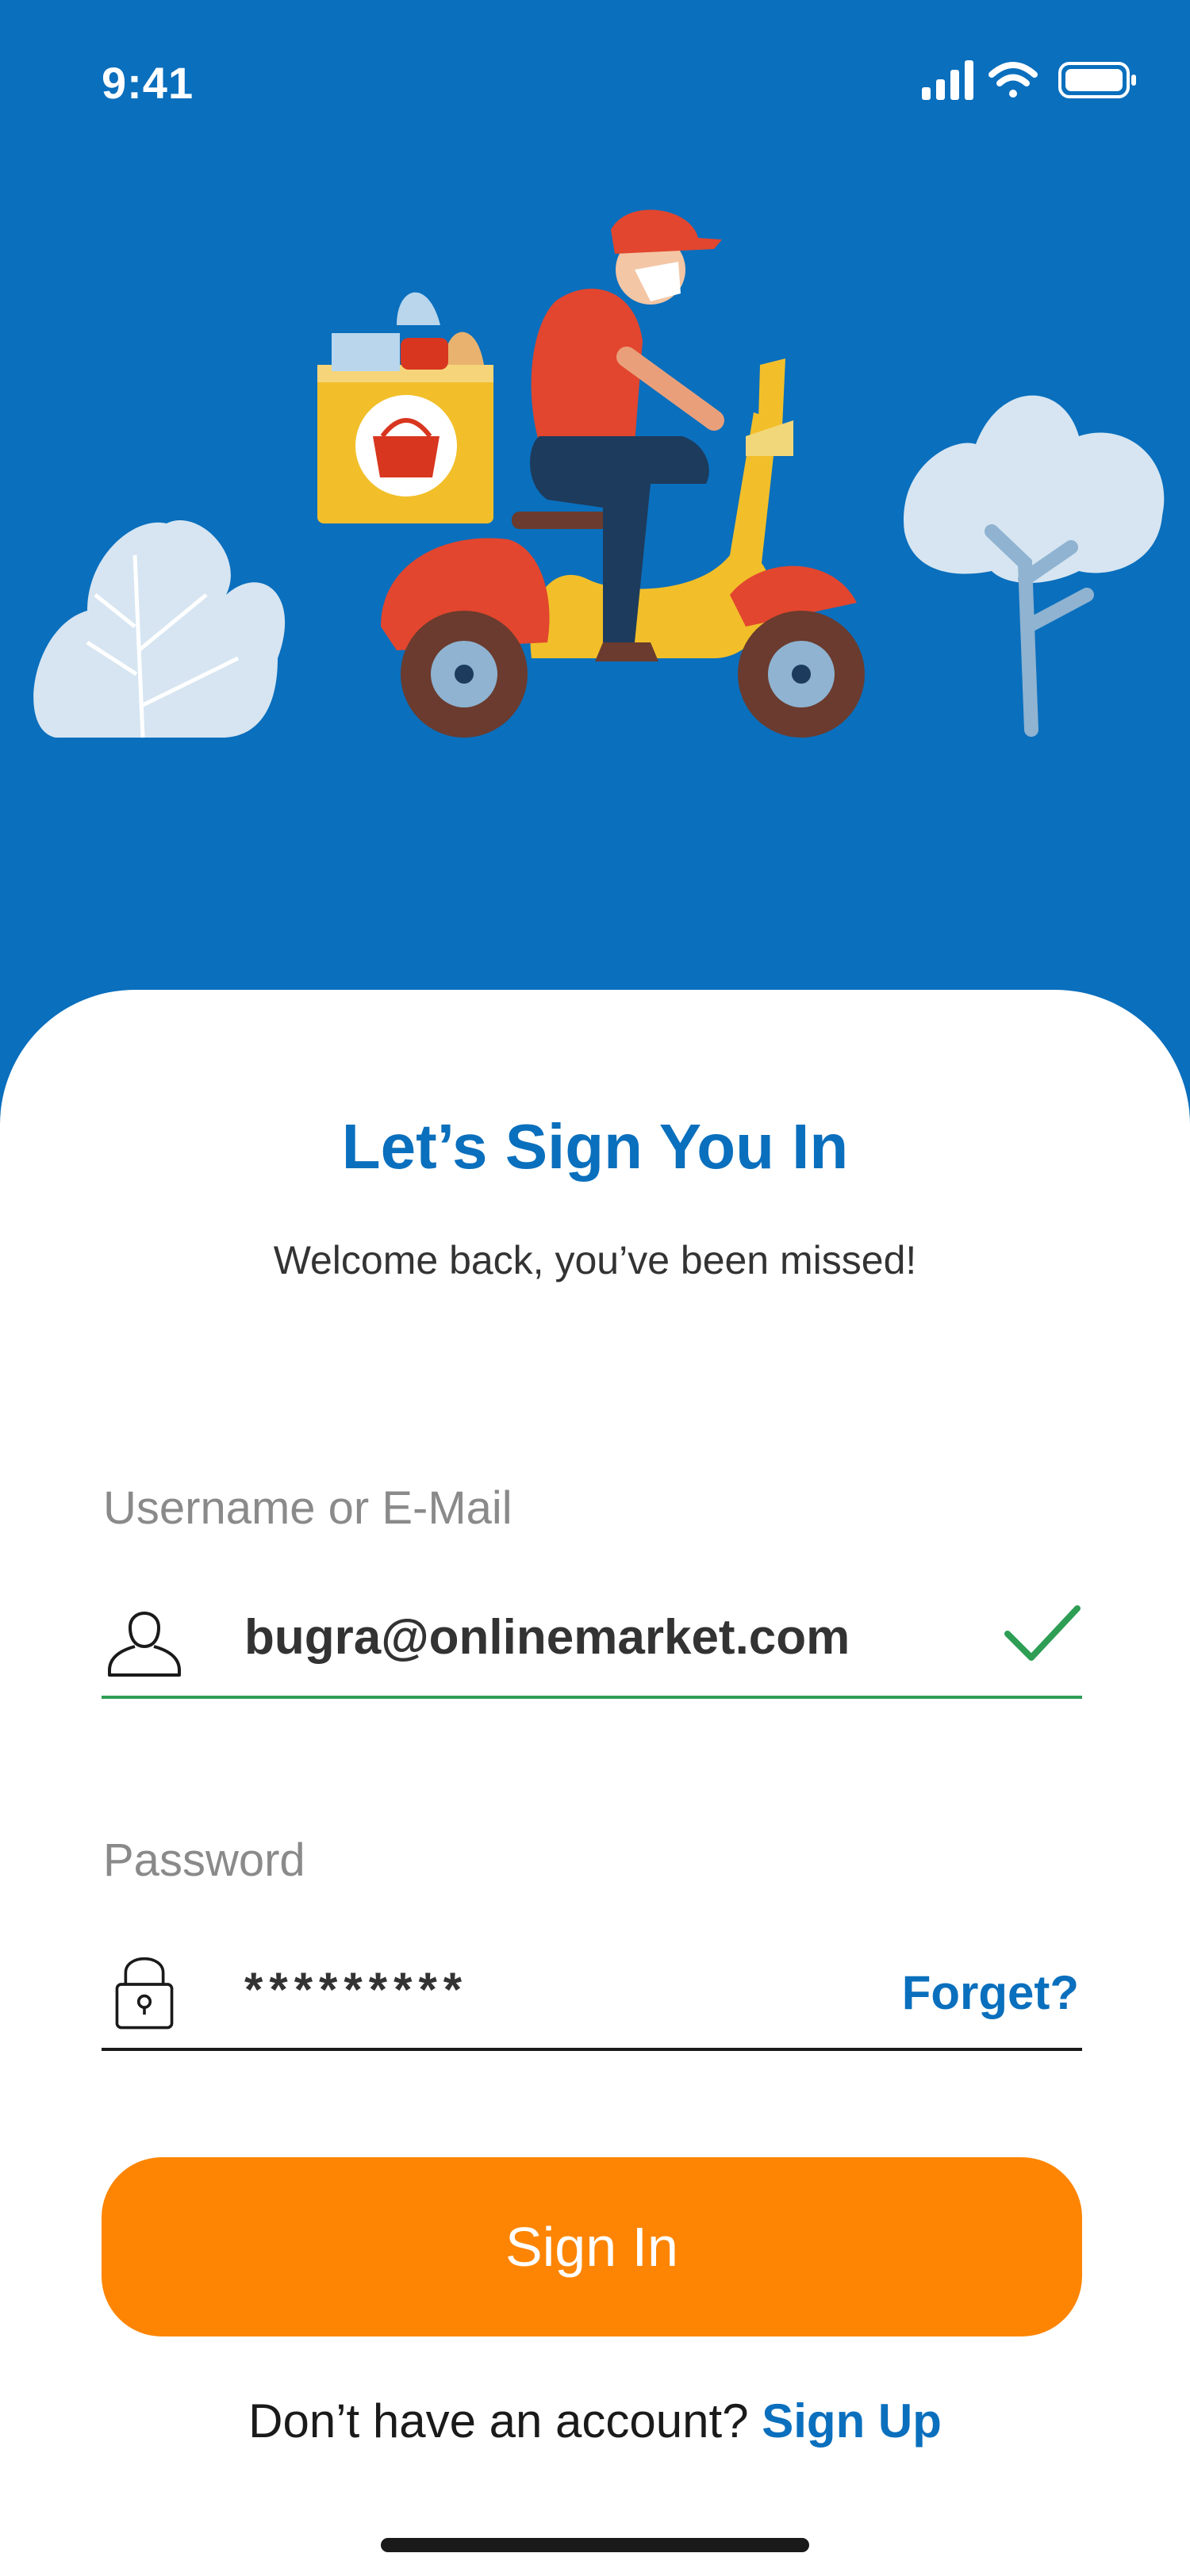 Image resolution: width=1190 pixels, height=2576 pixels. I want to click on status-bar: 9:41, so click(595, 87).